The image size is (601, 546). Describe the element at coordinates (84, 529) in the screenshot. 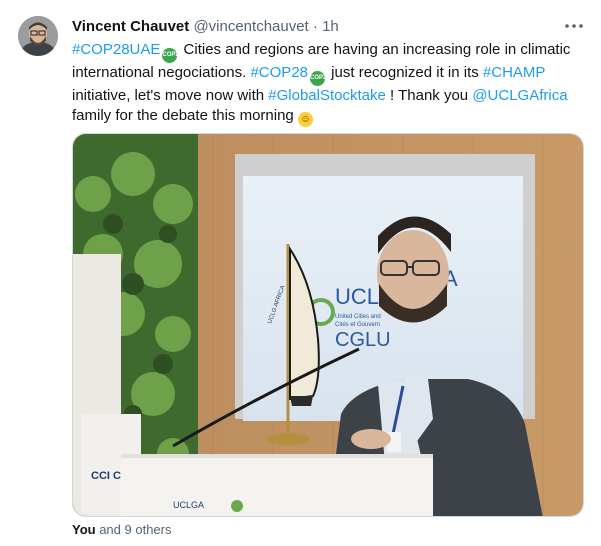

I see `likes-you: You` at that location.